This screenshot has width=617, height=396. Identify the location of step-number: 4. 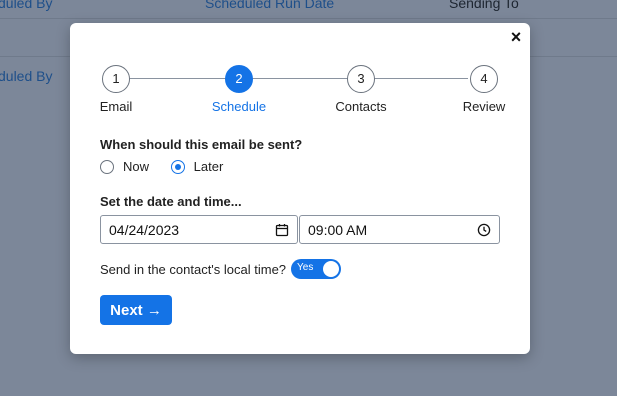
(484, 79).